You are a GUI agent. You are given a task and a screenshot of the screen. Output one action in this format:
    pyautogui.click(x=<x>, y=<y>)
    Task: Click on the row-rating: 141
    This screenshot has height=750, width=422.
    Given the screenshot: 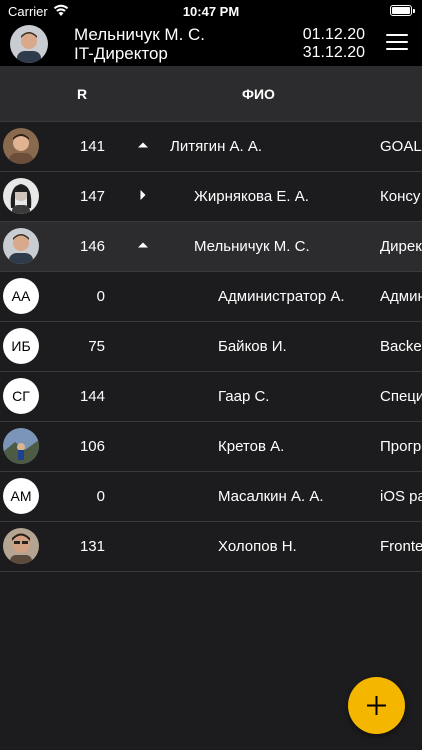 What is the action you would take?
    pyautogui.click(x=92, y=146)
    